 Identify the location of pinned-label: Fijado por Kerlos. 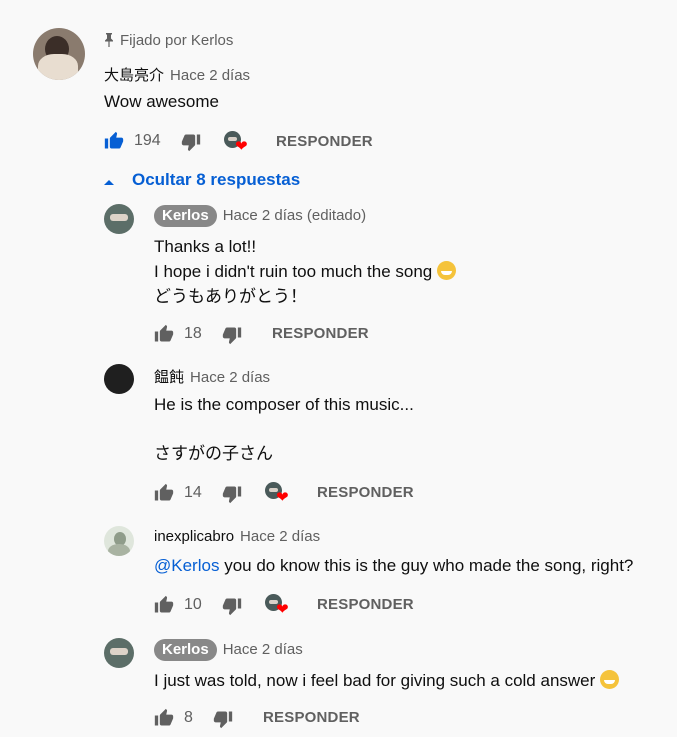
(168, 40).